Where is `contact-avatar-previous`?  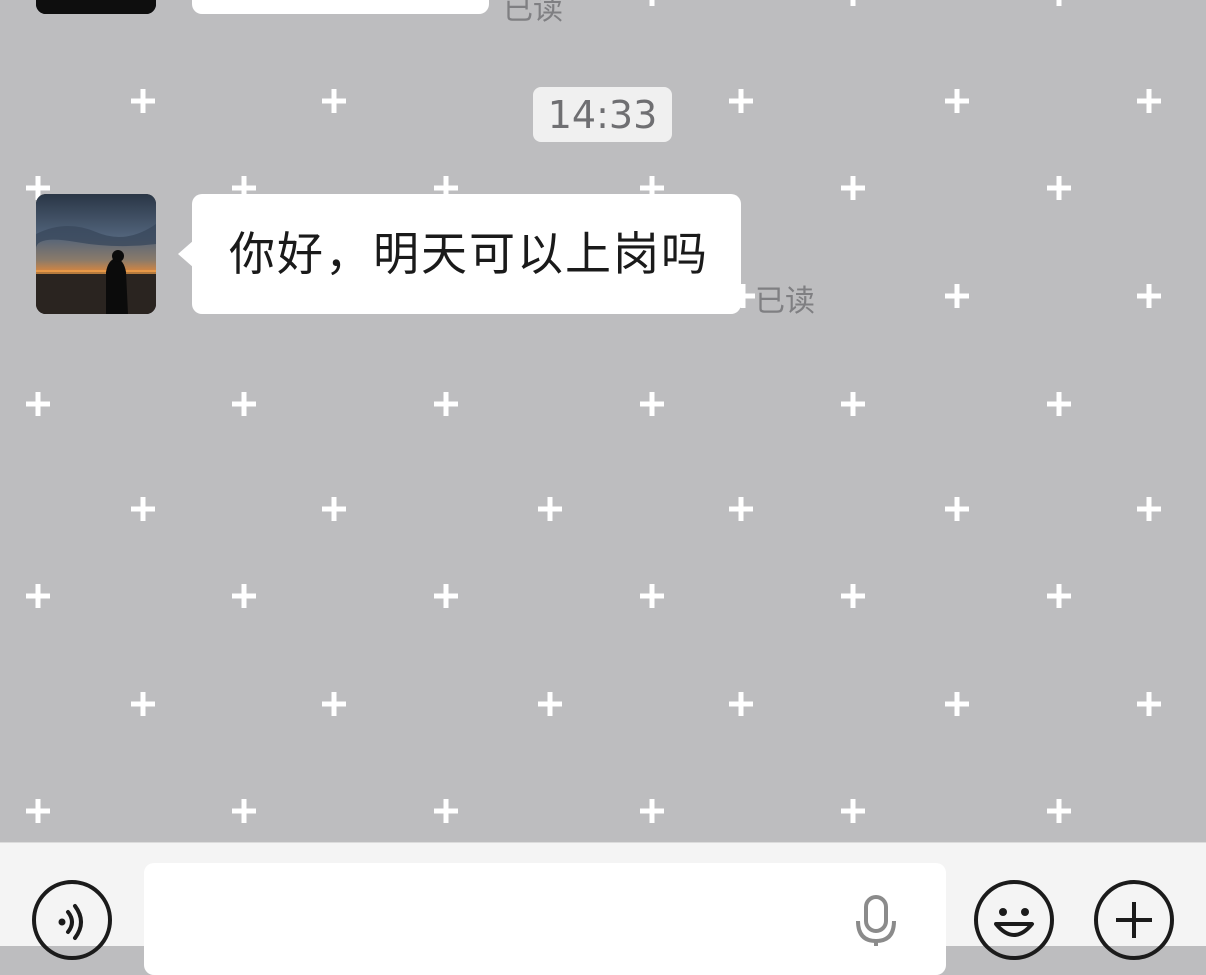
contact-avatar-previous is located at coordinates (96, 7).